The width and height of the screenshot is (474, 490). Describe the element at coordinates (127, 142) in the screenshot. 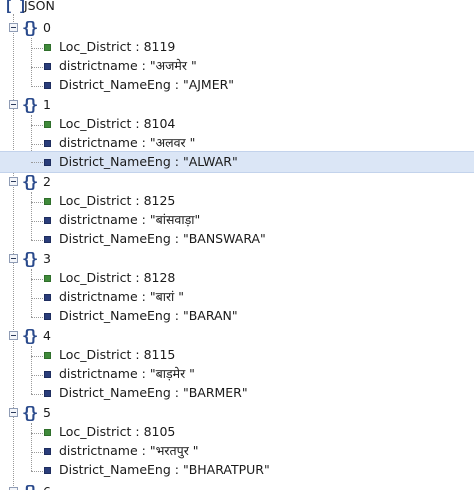

I see `property-text: districtname : "अलवर "` at that location.